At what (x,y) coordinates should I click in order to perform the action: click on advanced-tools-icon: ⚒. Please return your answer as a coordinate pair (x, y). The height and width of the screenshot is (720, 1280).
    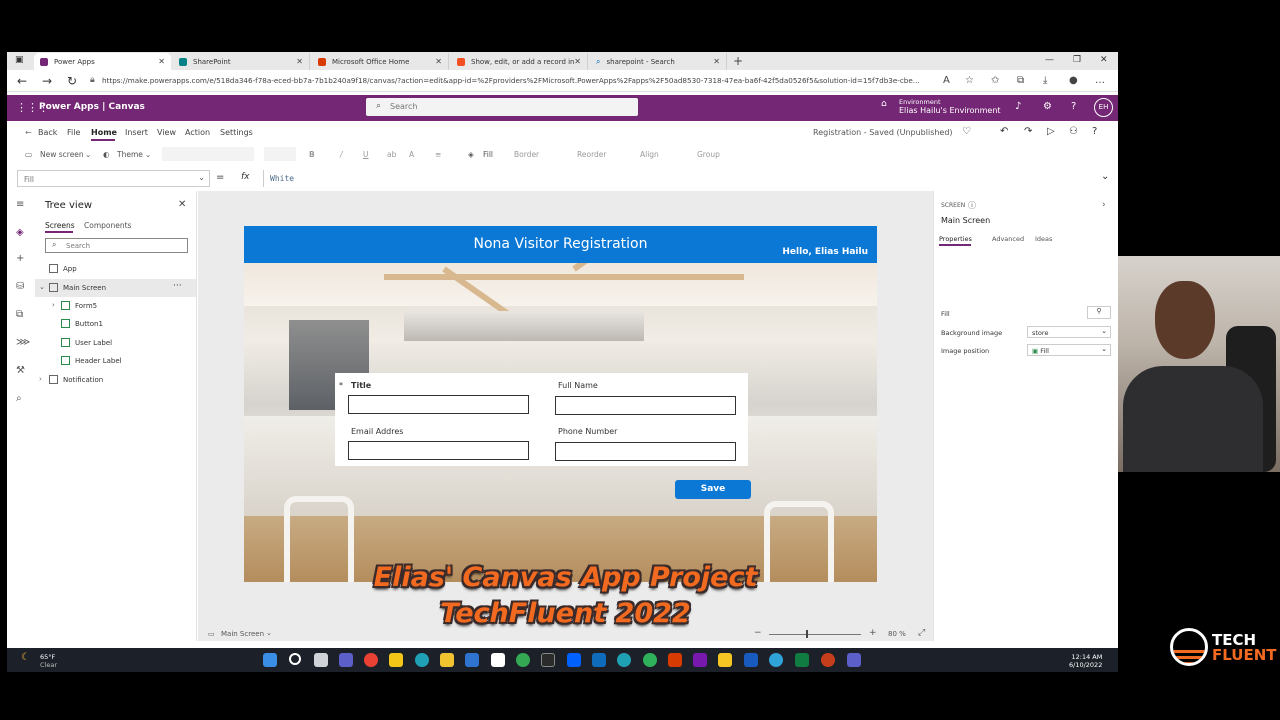
    Looking at the image, I should click on (20, 370).